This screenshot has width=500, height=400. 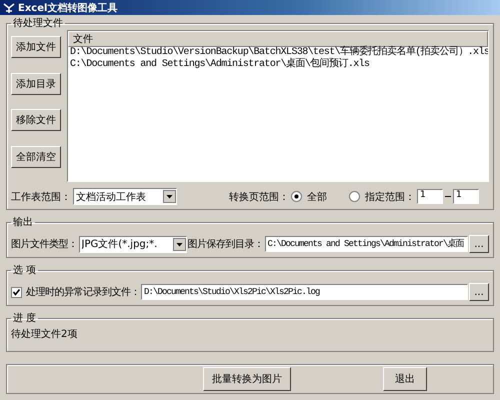 I want to click on page-from-field: 1, so click(x=430, y=196).